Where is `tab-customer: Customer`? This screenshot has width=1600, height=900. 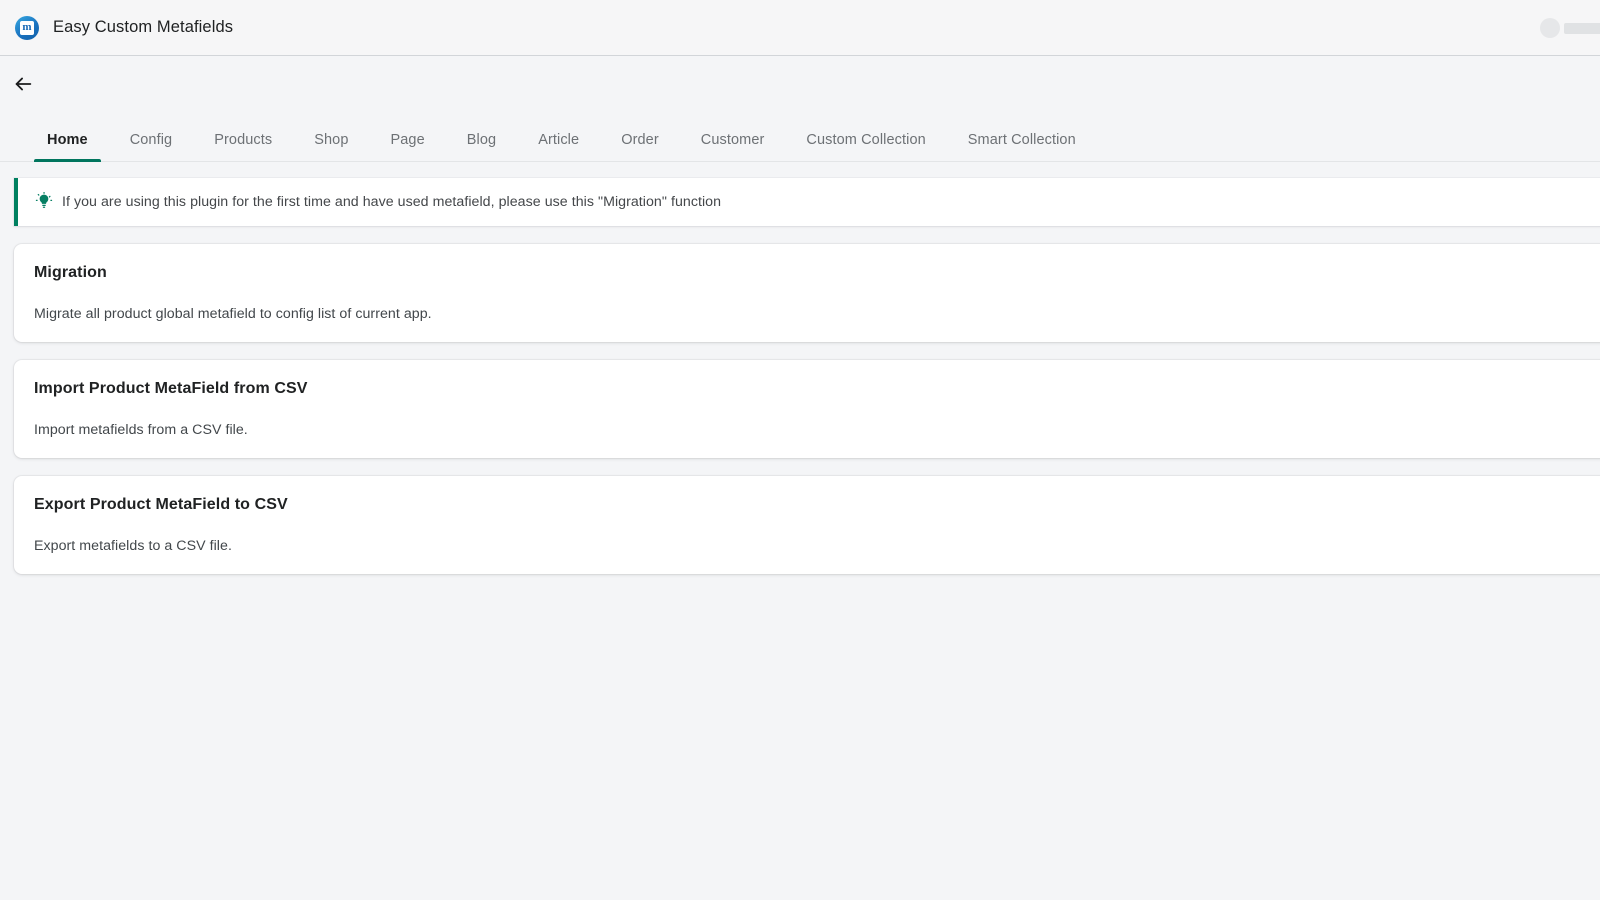 tab-customer: Customer is located at coordinates (733, 146).